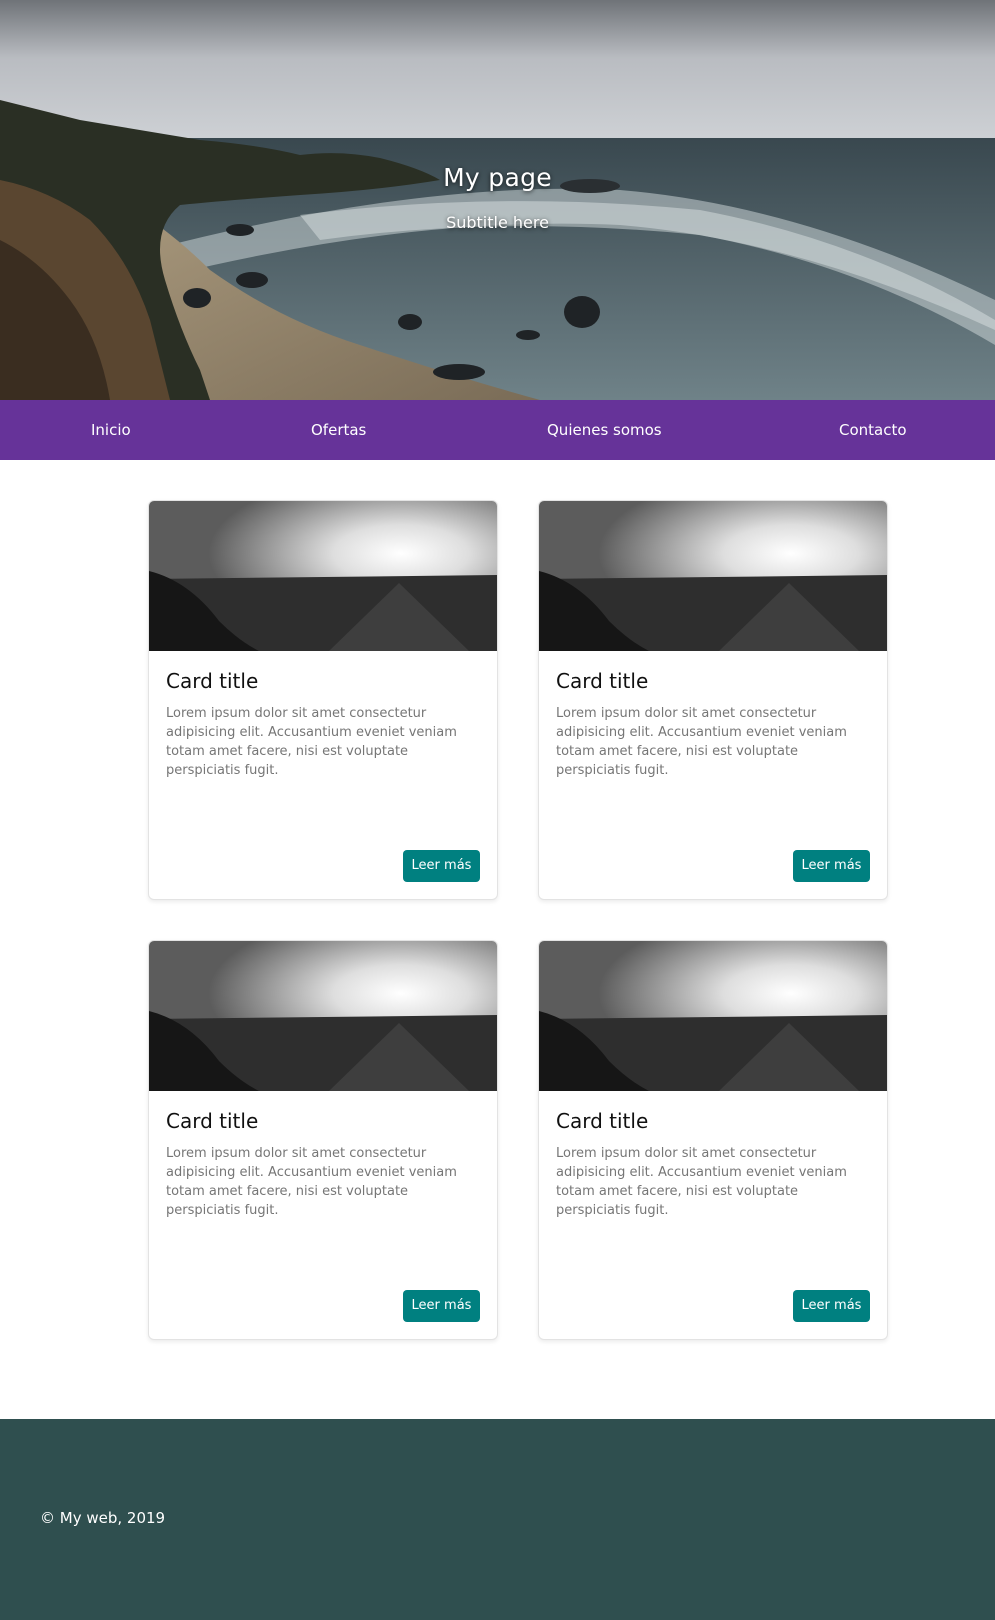  What do you see at coordinates (497, 222) in the screenshot?
I see `page-subtitle: Subtitle here` at bounding box center [497, 222].